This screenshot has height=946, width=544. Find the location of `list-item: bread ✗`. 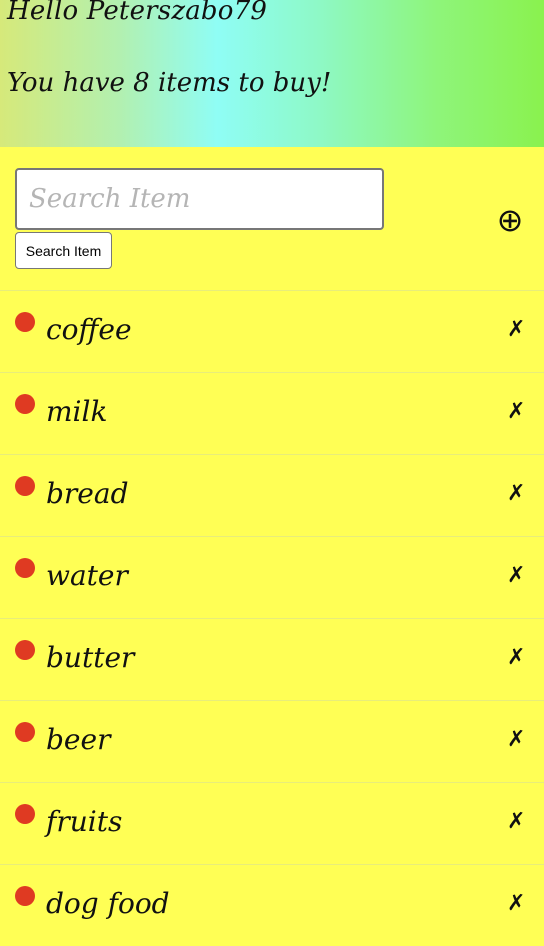

list-item: bread ✗ is located at coordinates (272, 495).